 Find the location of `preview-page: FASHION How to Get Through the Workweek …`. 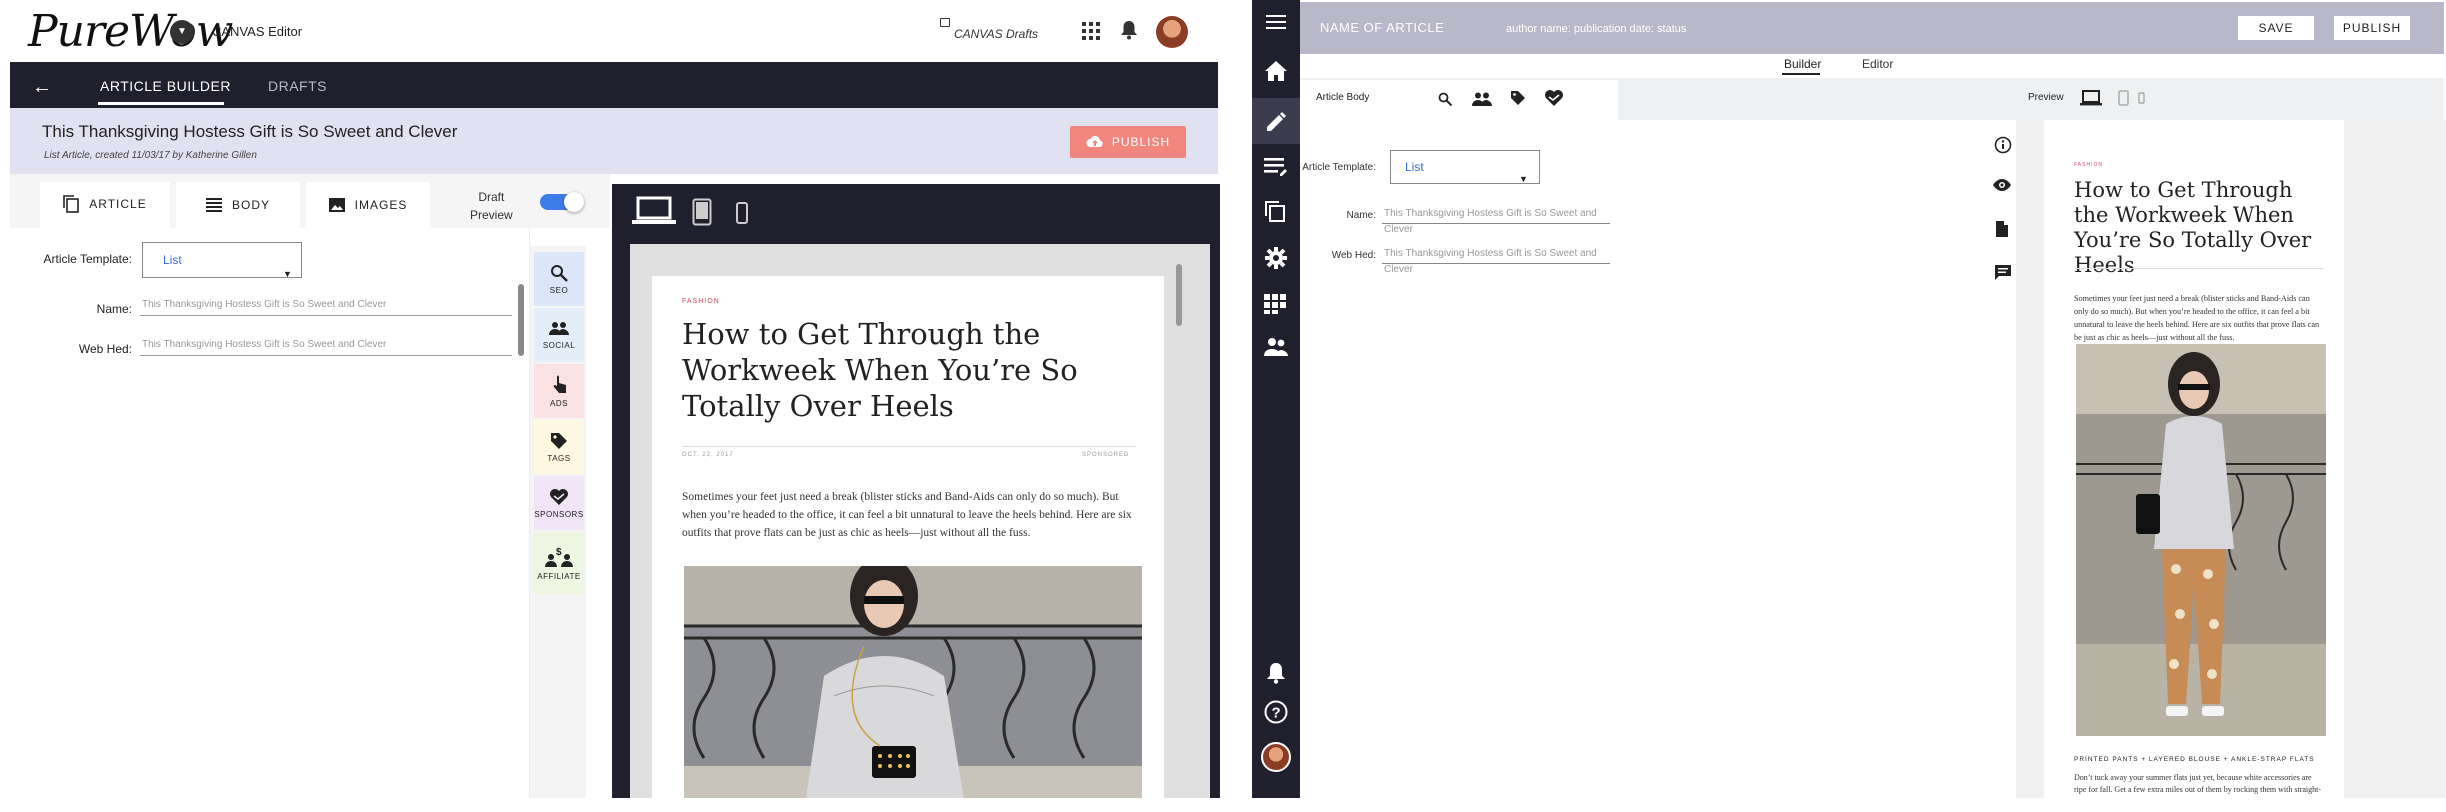

preview-page: FASHION How to Get Through the Workweek … is located at coordinates (2194, 463).